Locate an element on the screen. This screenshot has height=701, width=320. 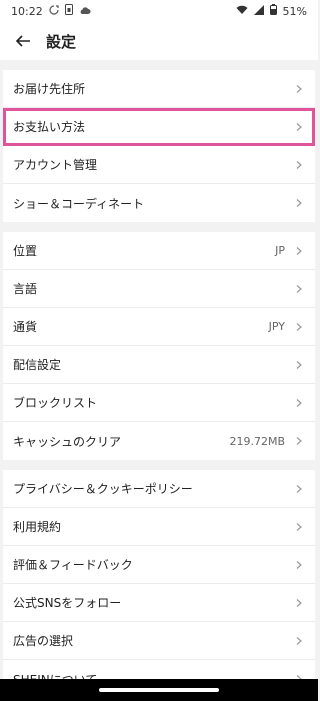
system-nav-bar is located at coordinates (159, 690).